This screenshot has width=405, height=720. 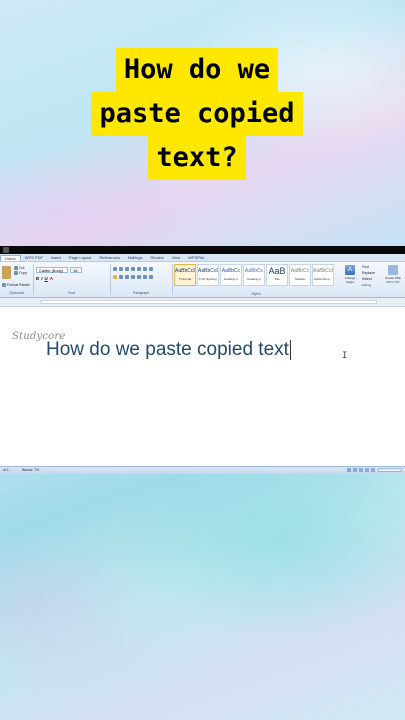 What do you see at coordinates (109, 257) in the screenshot?
I see `tab-references: References` at bounding box center [109, 257].